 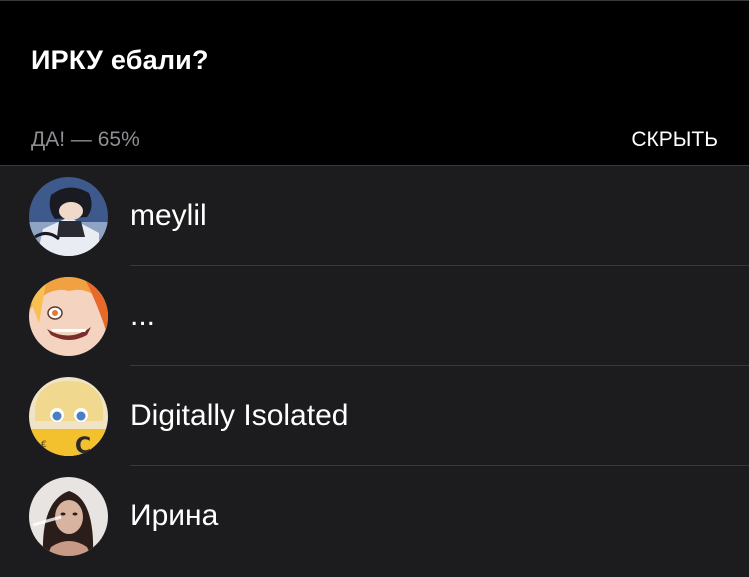 I want to click on avatar: C €, so click(x=68, y=416).